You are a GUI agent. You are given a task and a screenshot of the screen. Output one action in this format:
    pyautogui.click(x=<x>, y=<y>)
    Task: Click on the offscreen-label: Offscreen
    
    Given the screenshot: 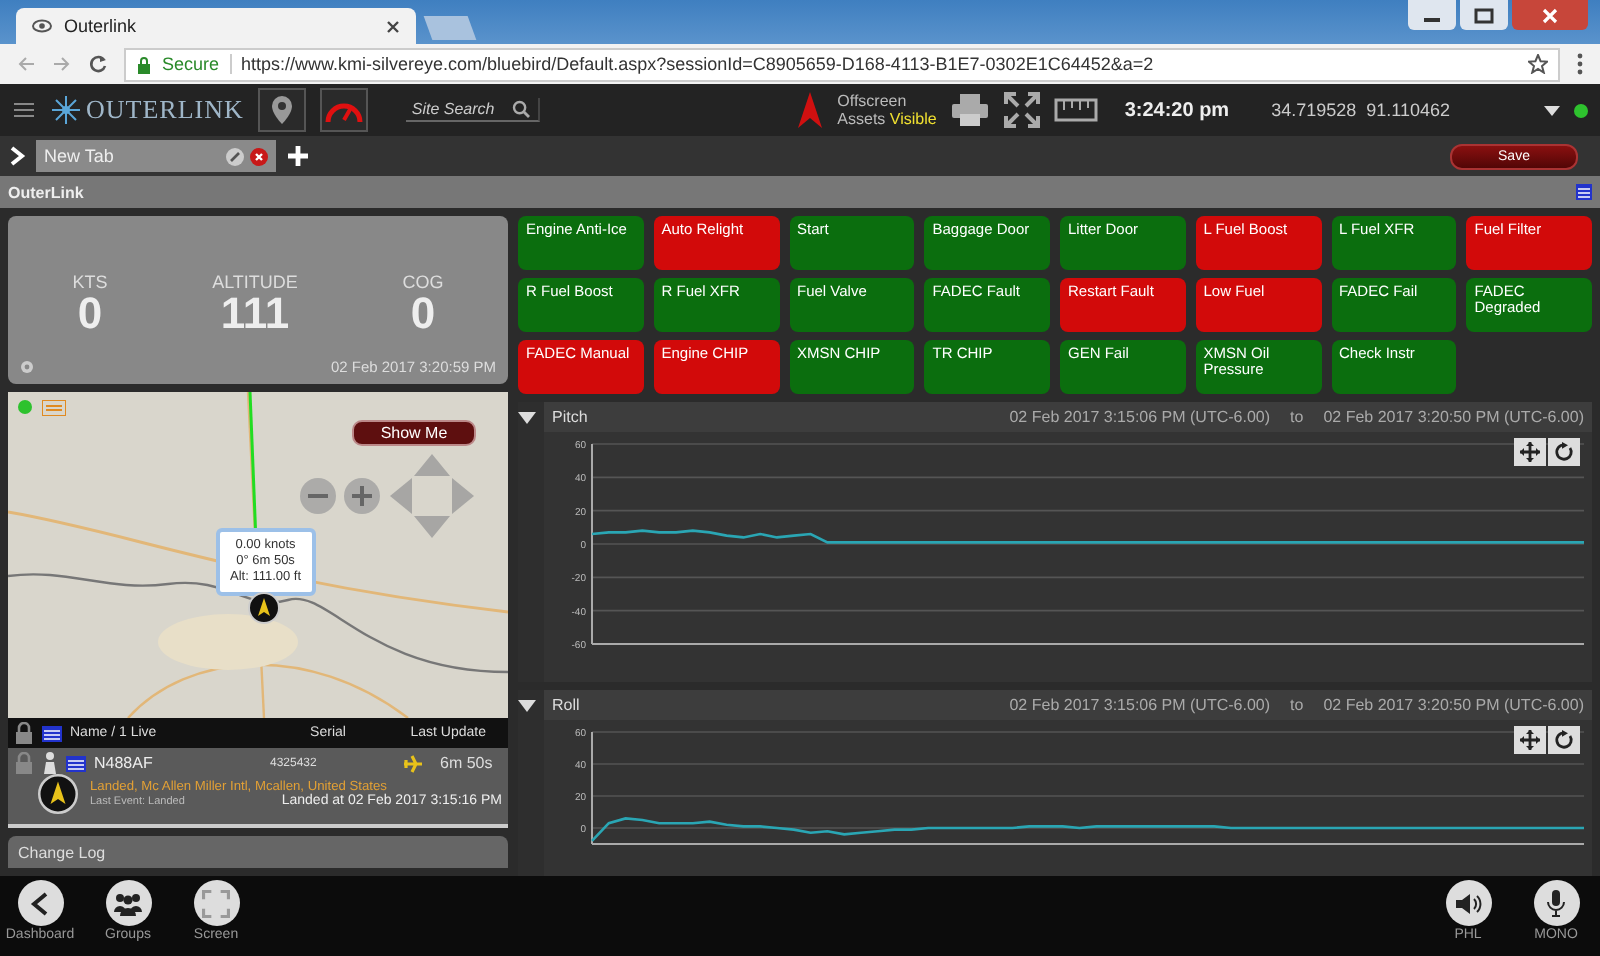 What is the action you would take?
    pyautogui.click(x=873, y=101)
    